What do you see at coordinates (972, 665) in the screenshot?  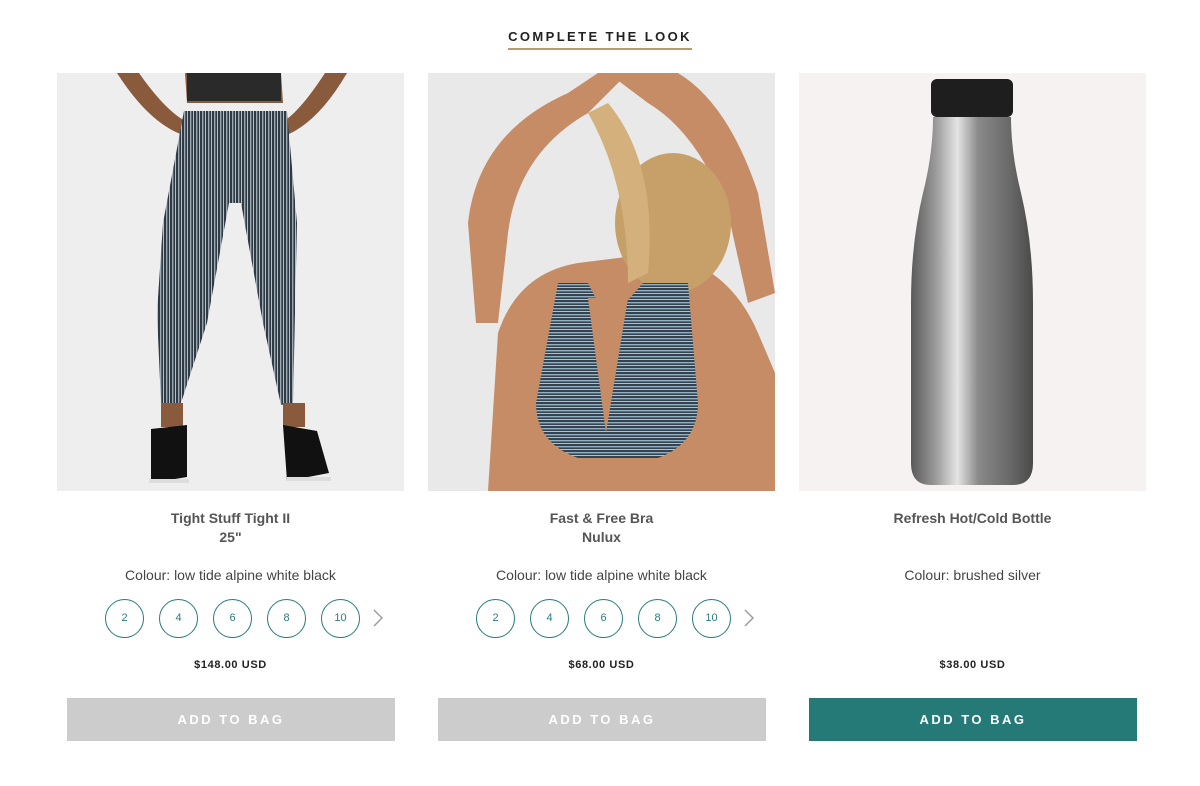 I see `product-price: $38.00 USD` at bounding box center [972, 665].